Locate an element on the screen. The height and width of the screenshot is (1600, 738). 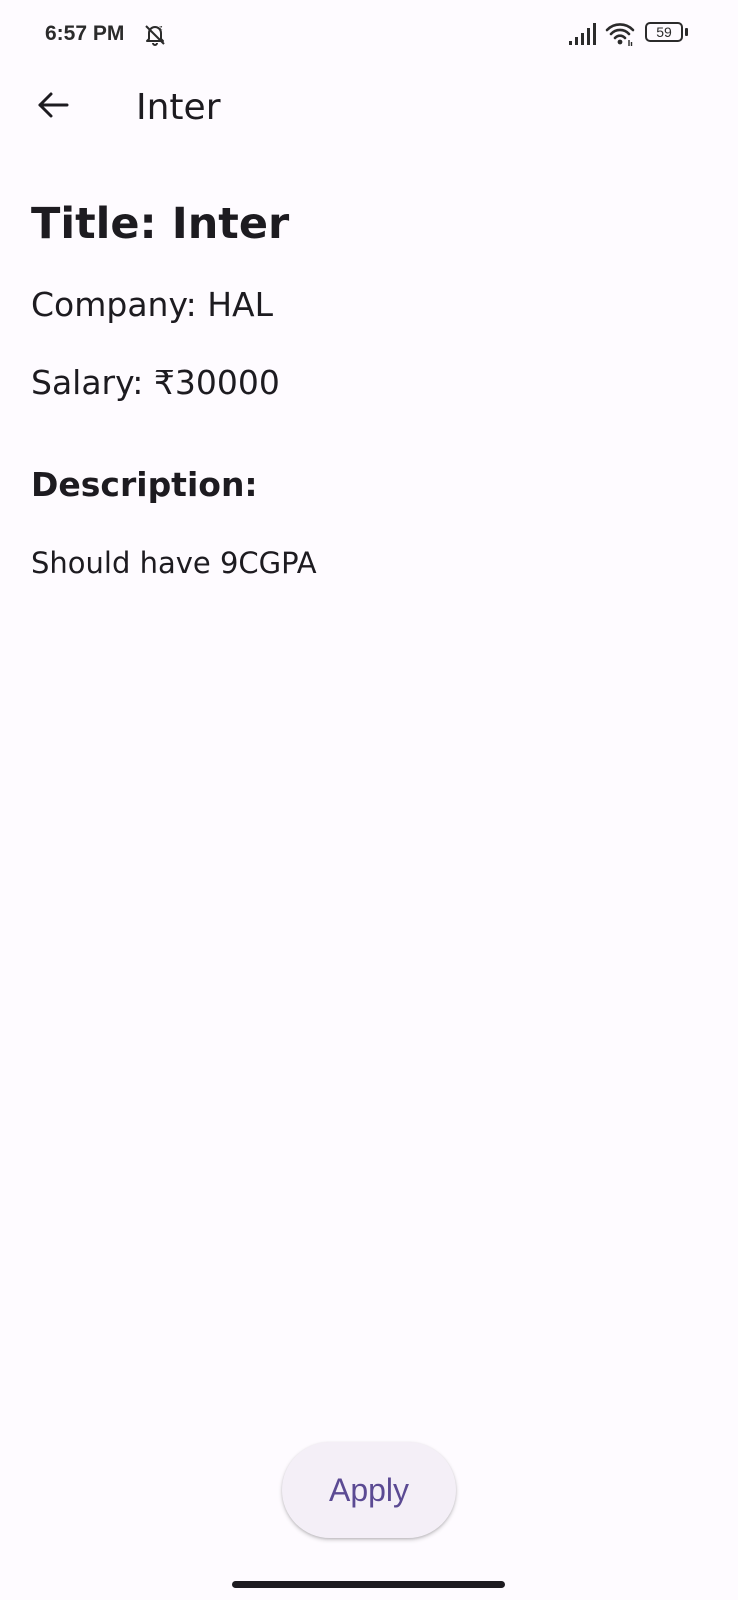
job-company: Company: HAL is located at coordinates (152, 304).